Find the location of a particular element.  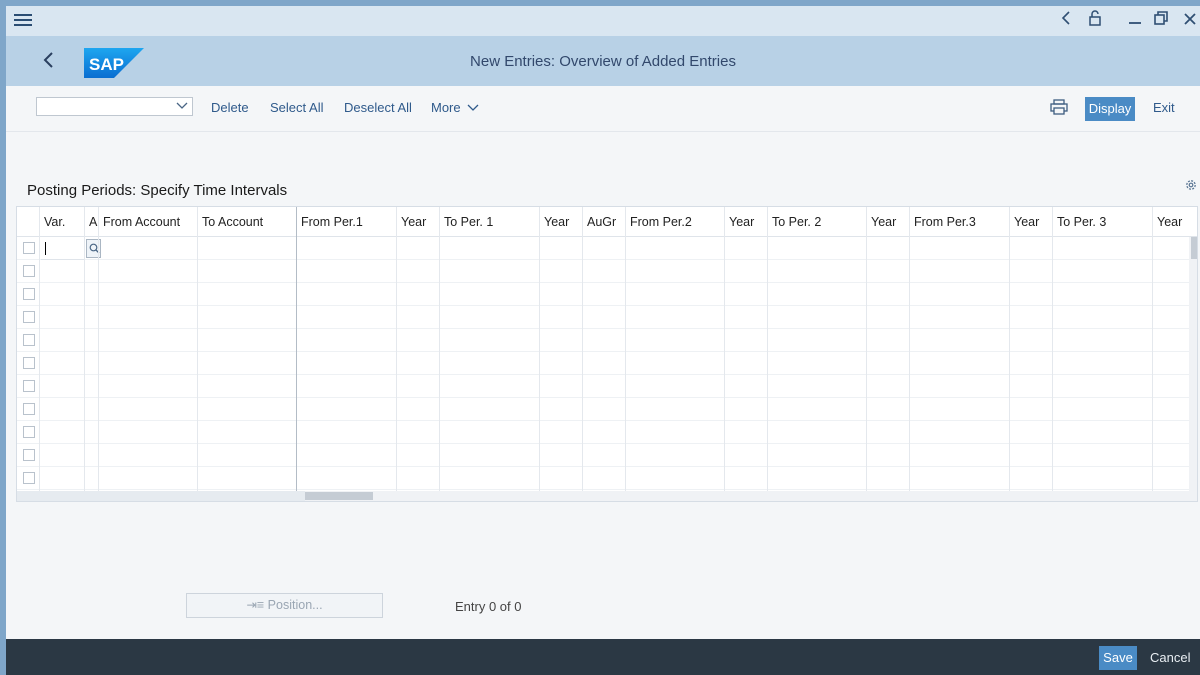

variant-dropdown is located at coordinates (114, 106).